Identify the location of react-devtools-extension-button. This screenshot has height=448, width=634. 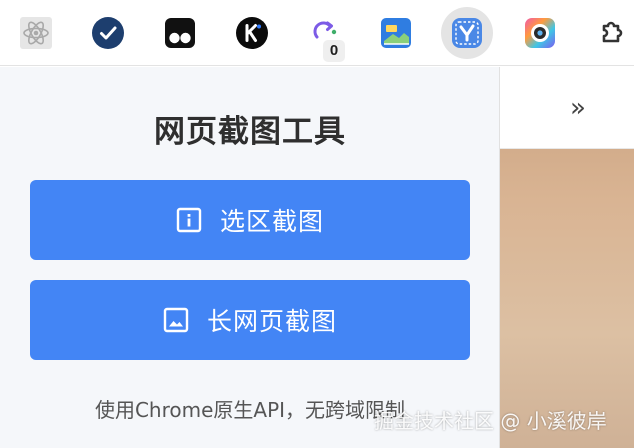
(36, 33).